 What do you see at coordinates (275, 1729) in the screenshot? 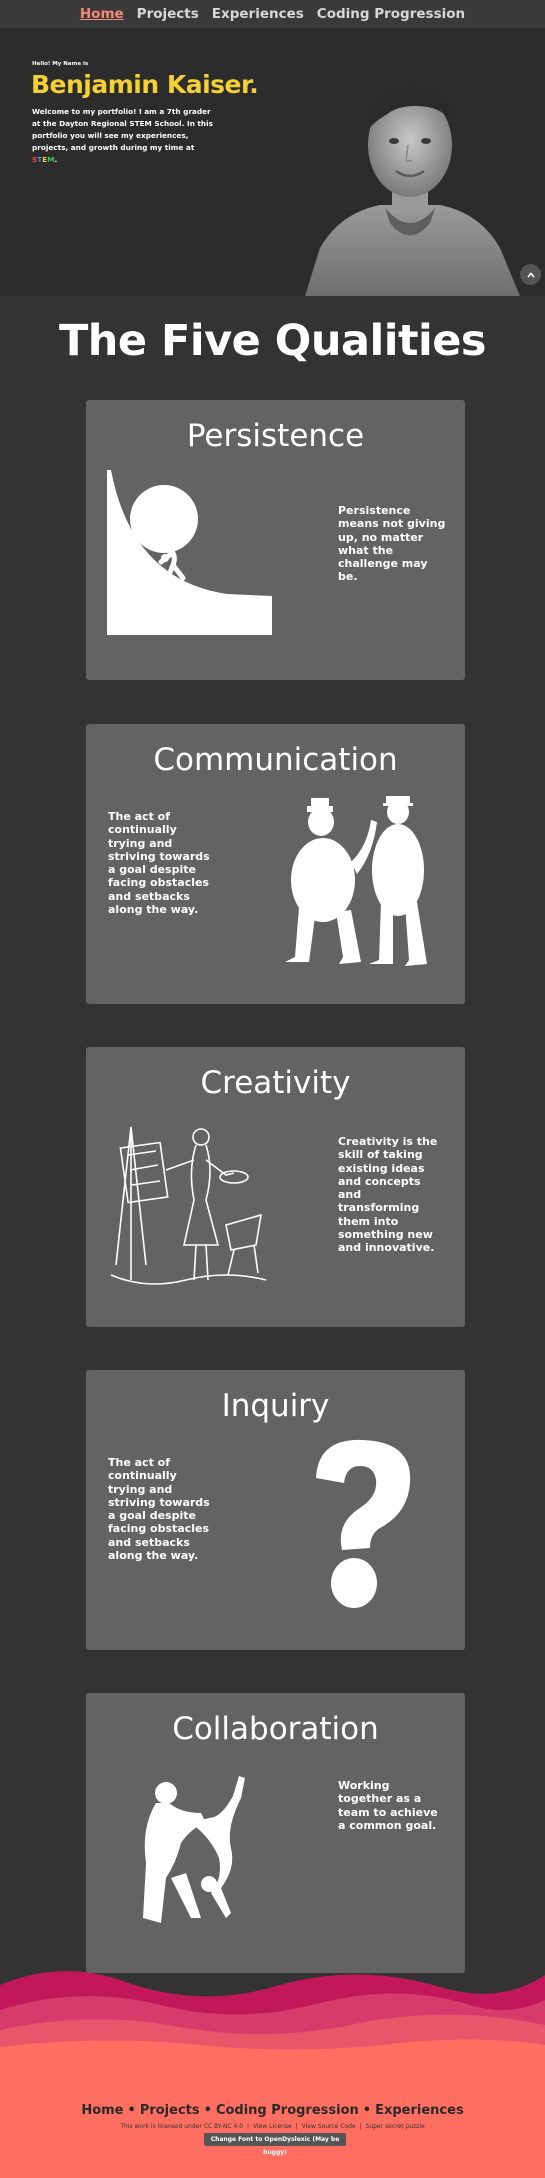
I see `card-title: Collaboration` at bounding box center [275, 1729].